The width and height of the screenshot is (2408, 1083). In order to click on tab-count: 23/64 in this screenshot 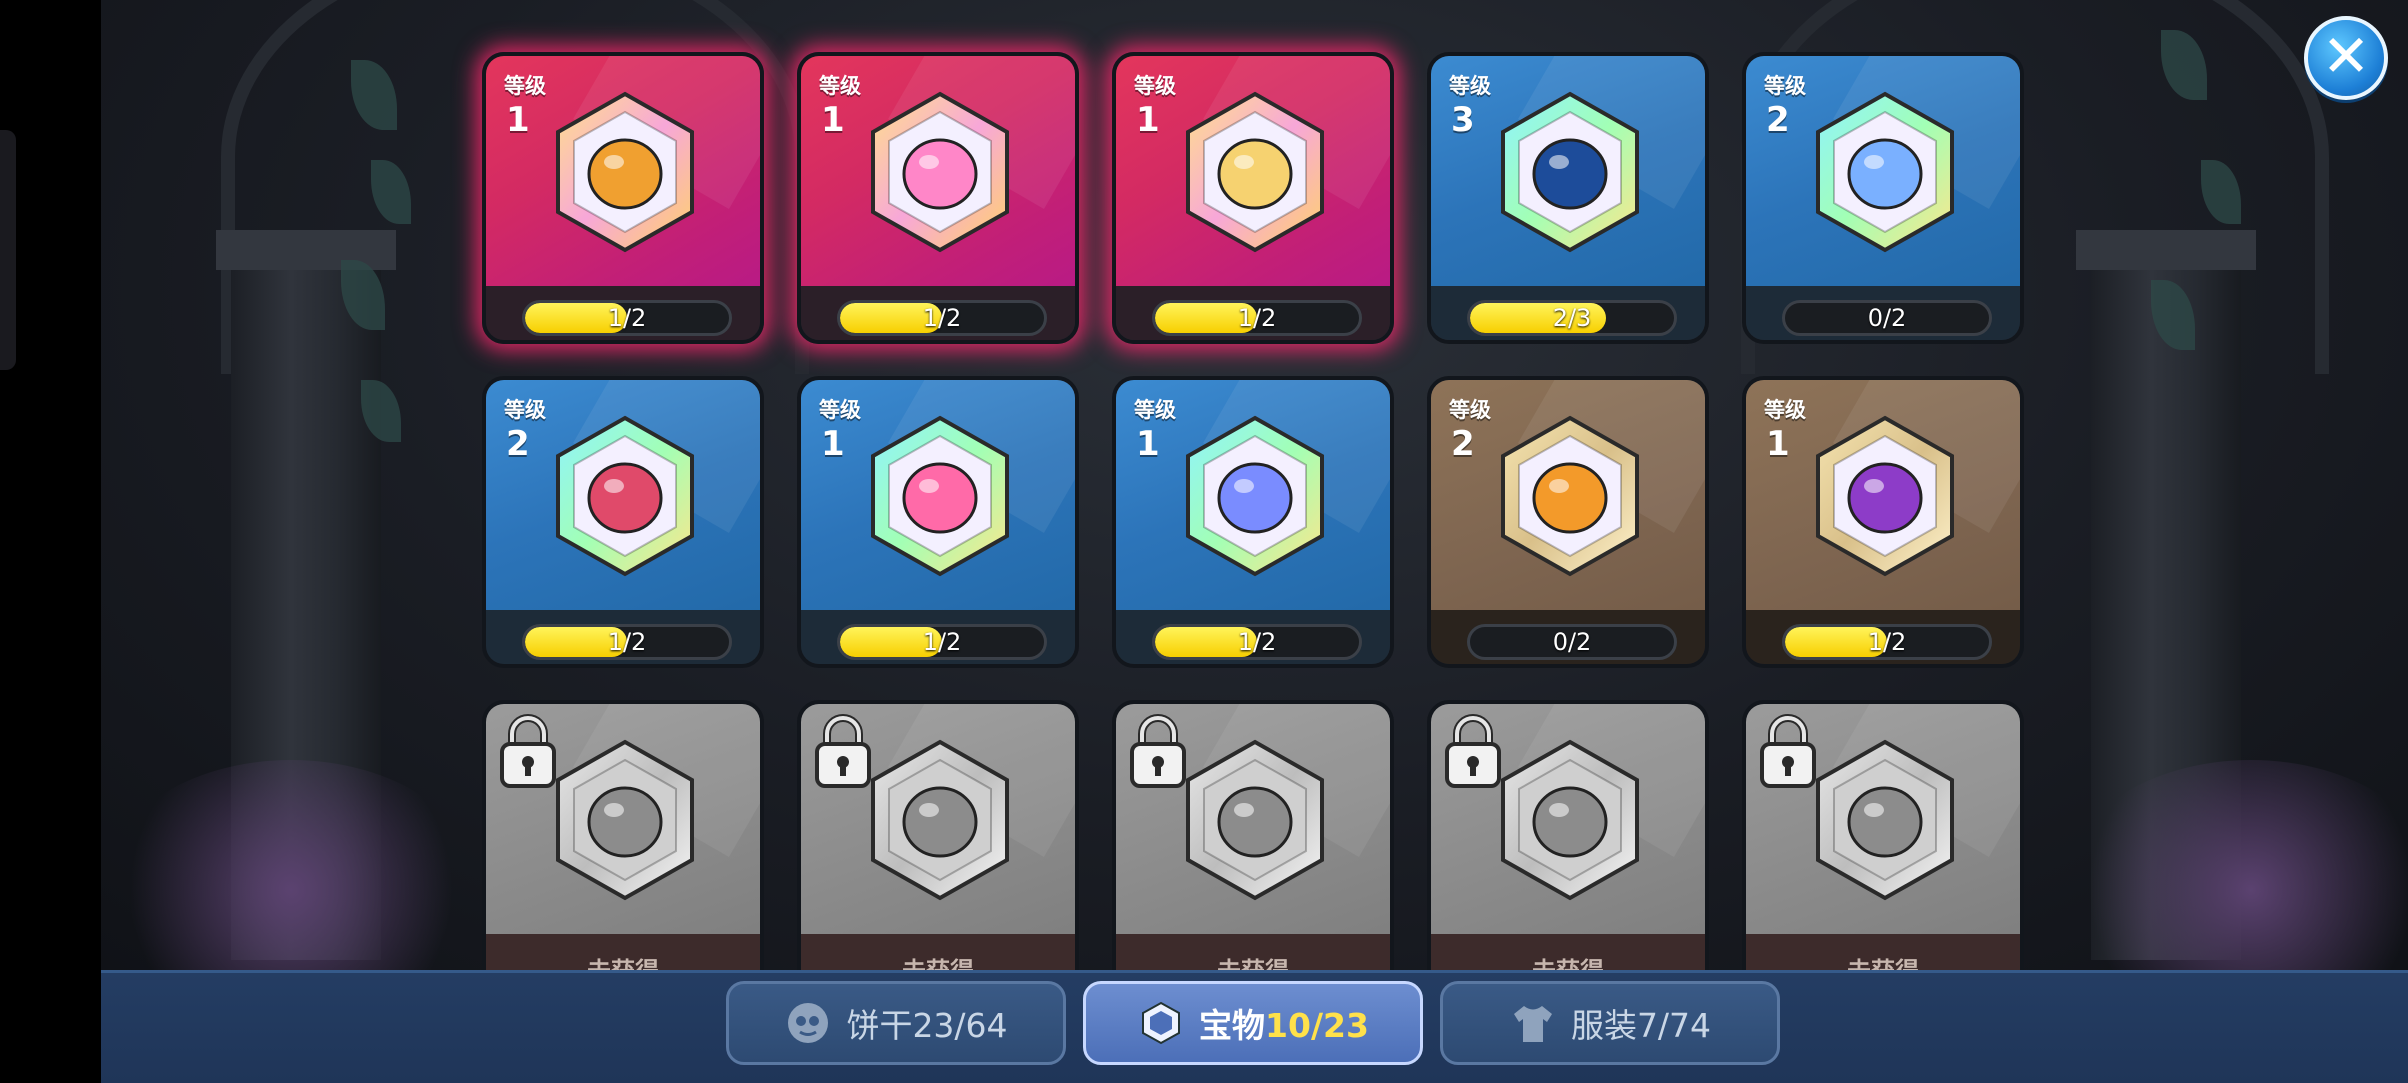, I will do `click(960, 1025)`.